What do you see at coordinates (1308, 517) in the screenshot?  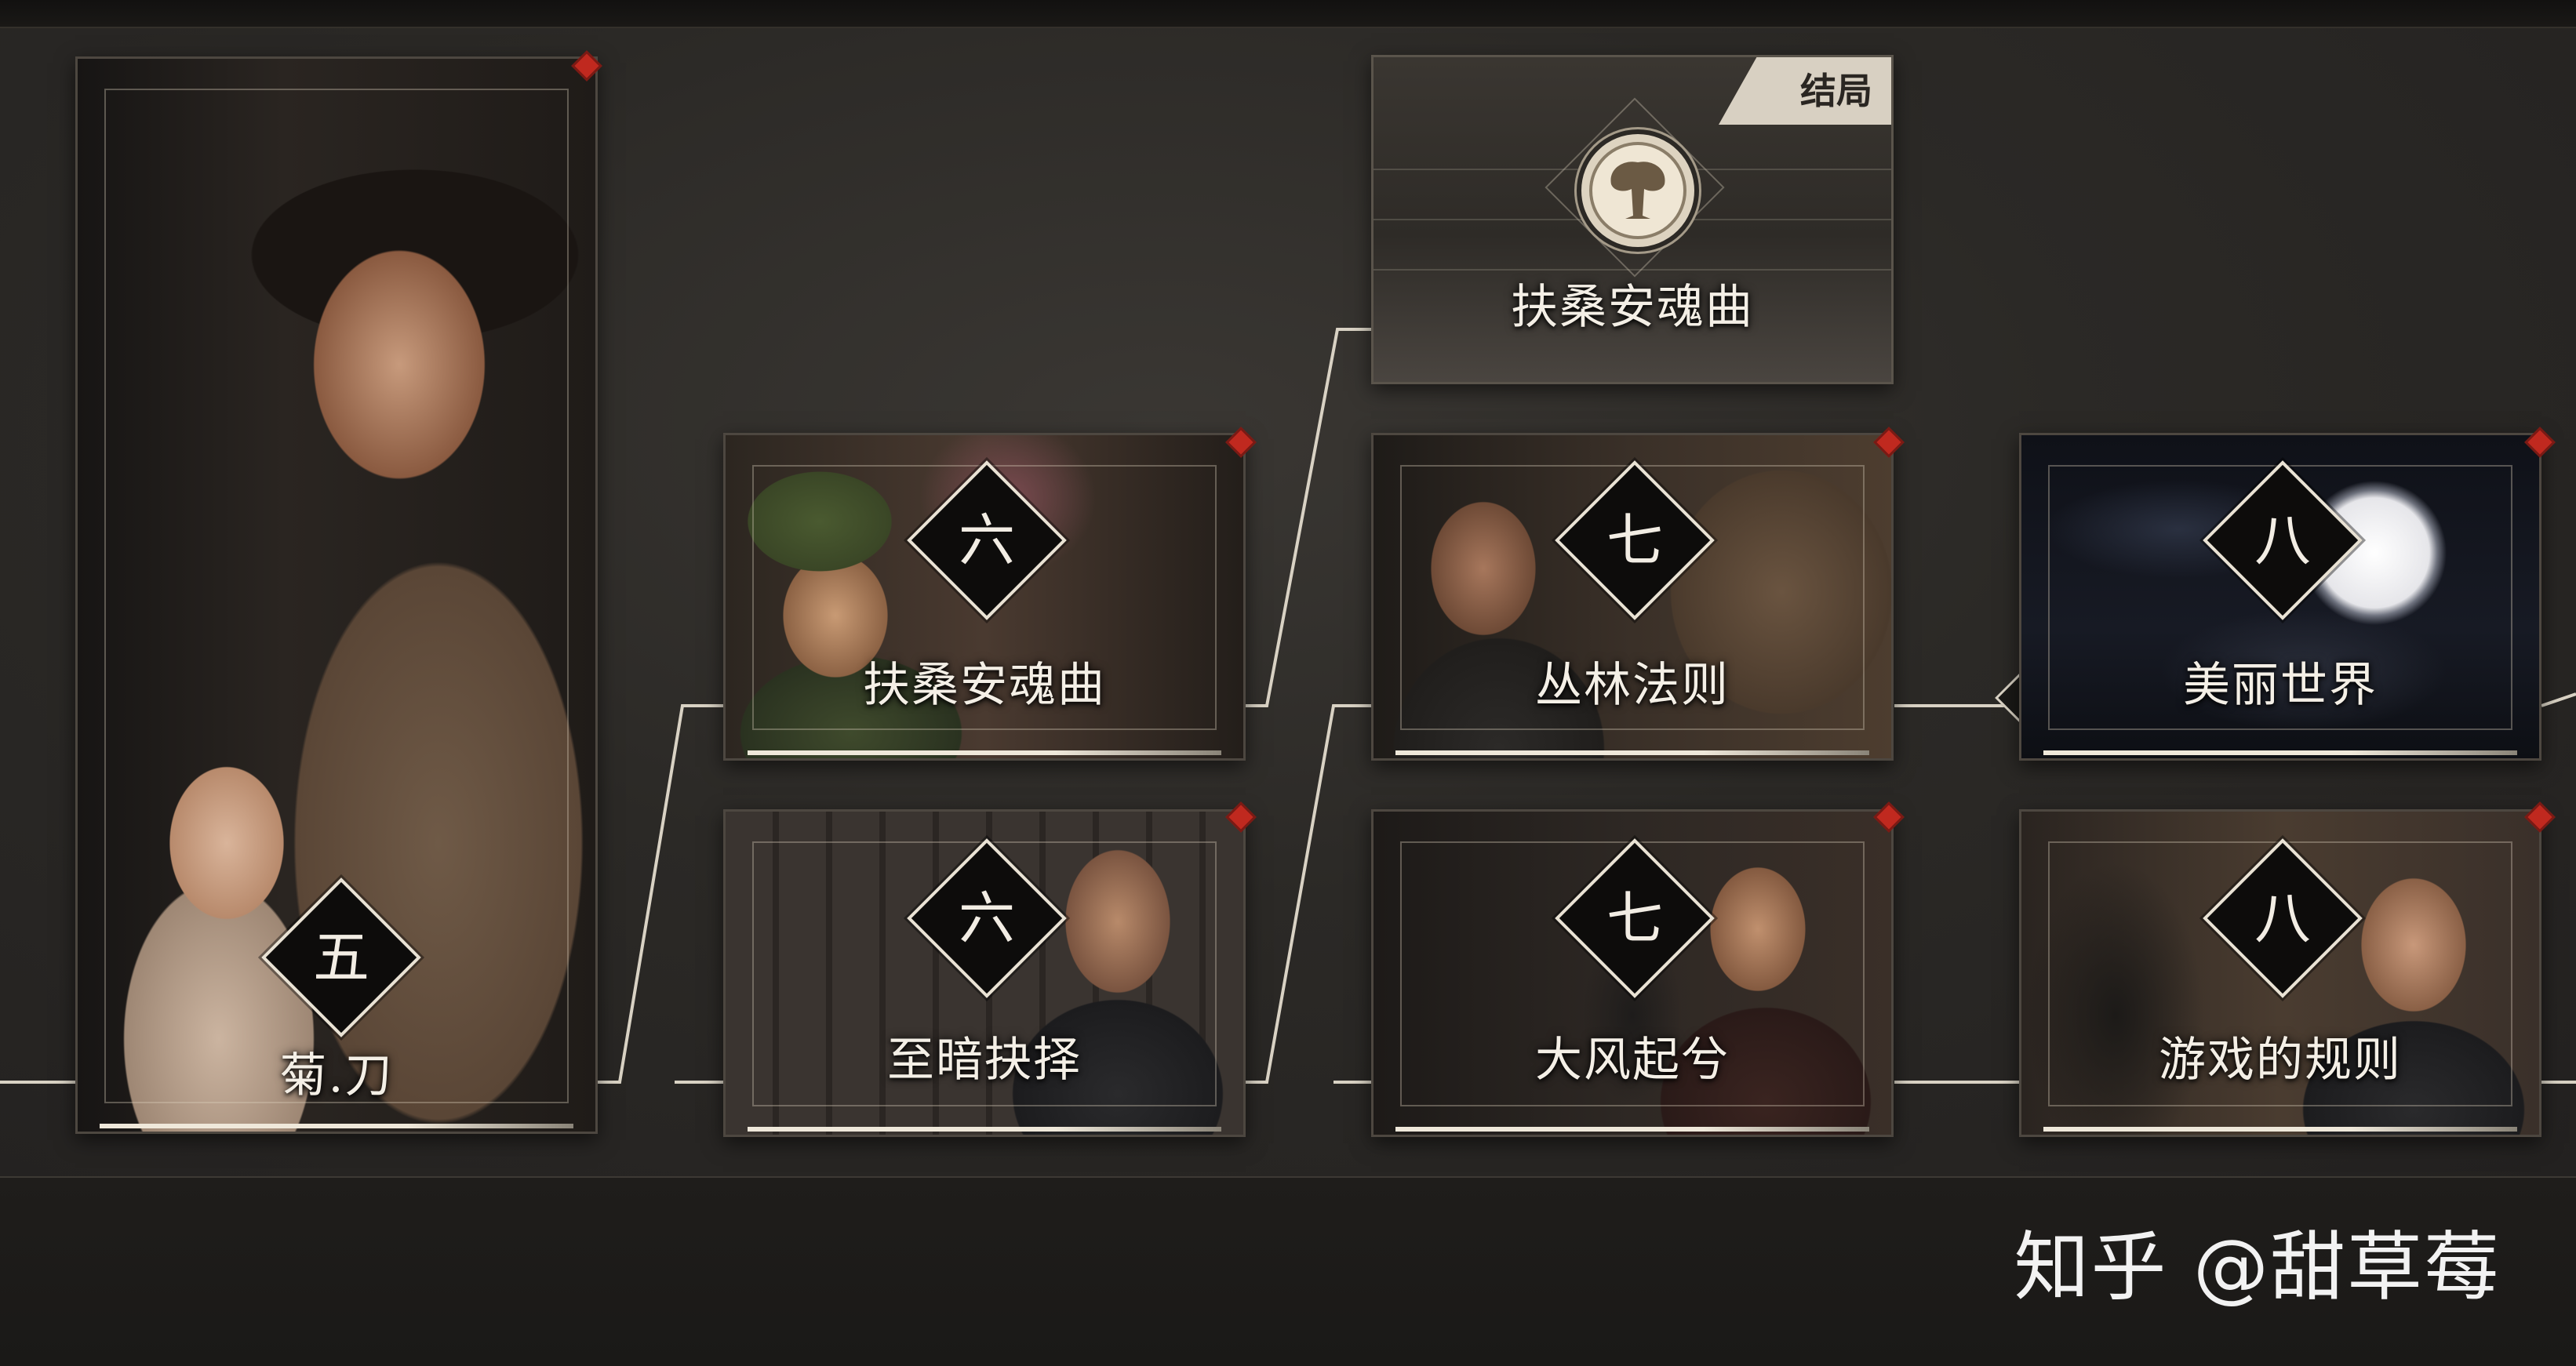 I see `connector-6a-to-ending` at bounding box center [1308, 517].